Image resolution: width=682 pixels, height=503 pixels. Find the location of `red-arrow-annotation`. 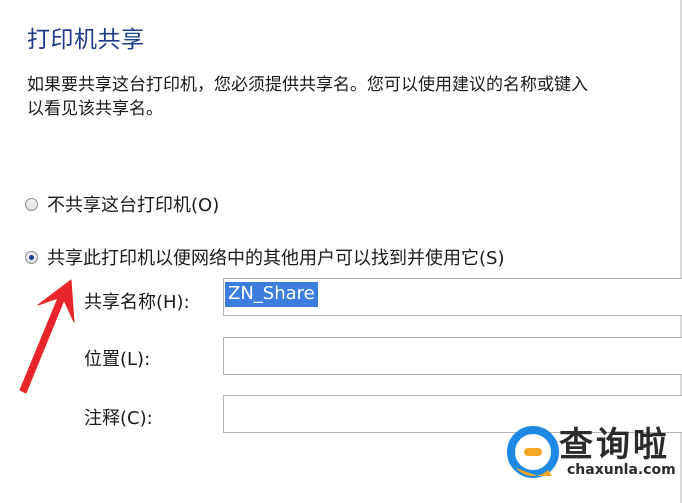

red-arrow-annotation is located at coordinates (47, 336).